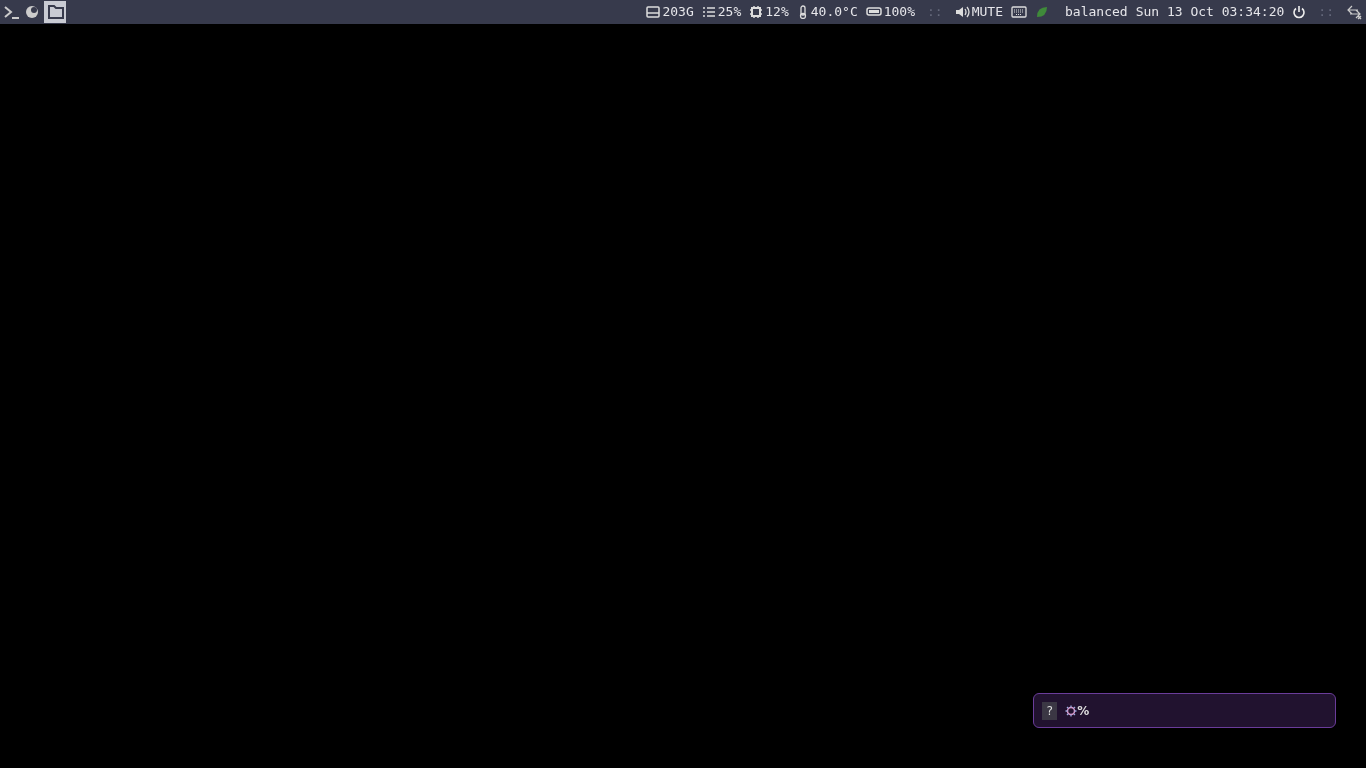 The width and height of the screenshot is (1366, 768). What do you see at coordinates (1042, 12) in the screenshot?
I see `leaf-icon` at bounding box center [1042, 12].